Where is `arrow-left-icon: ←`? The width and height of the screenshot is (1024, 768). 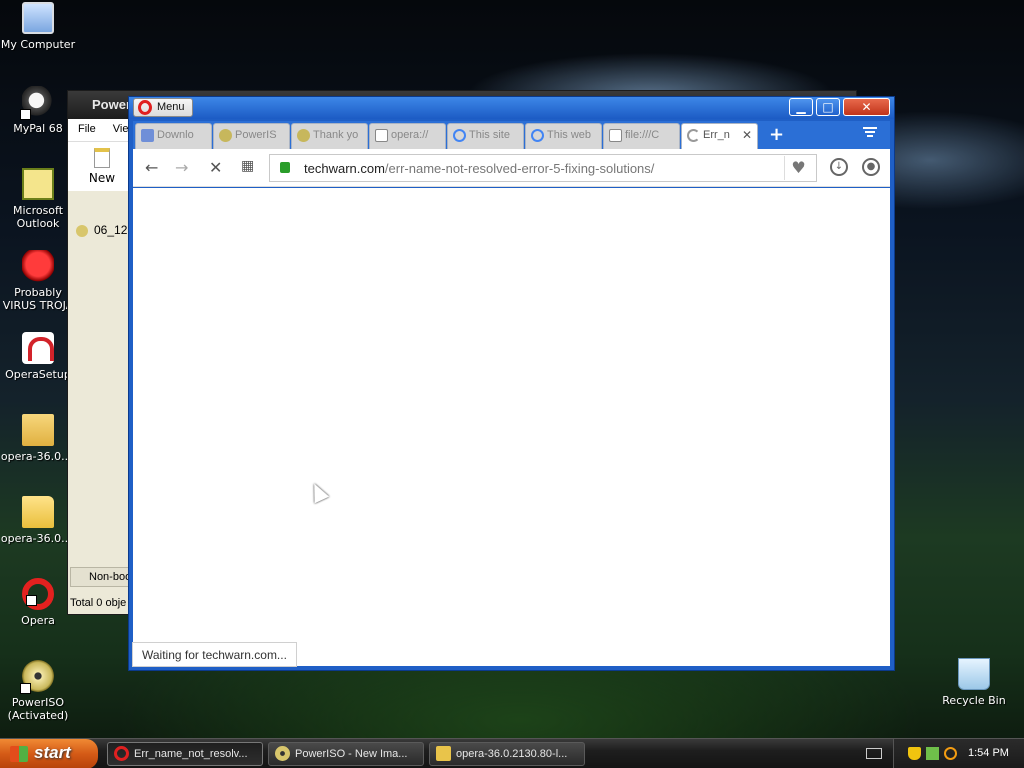 arrow-left-icon: ← is located at coordinates (152, 167).